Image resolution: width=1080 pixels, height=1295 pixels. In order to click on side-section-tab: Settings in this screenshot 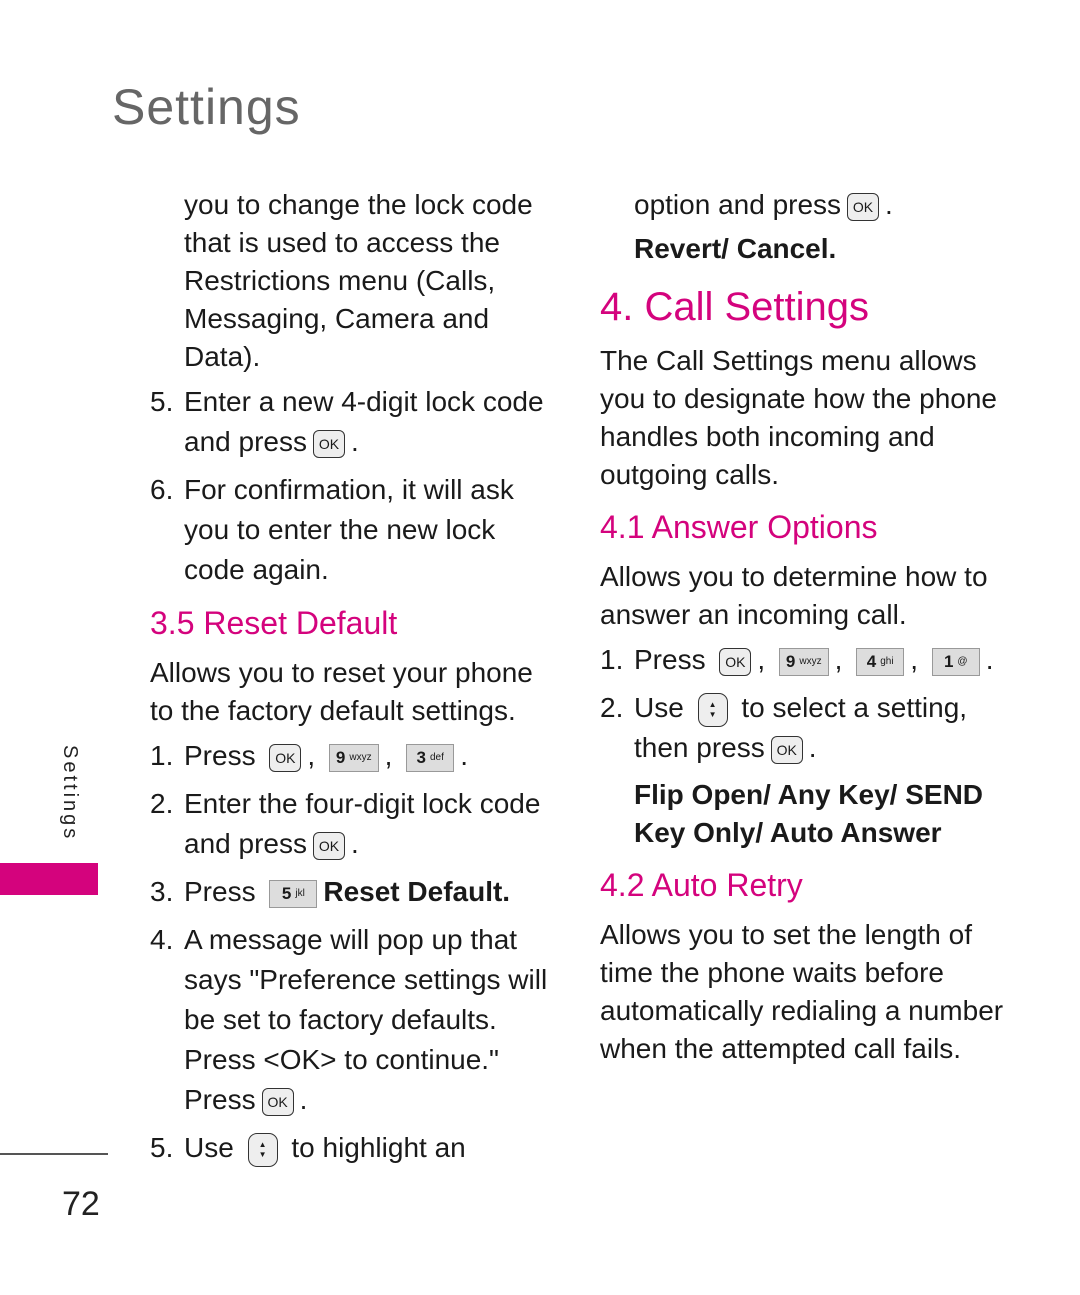, I will do `click(70, 793)`.